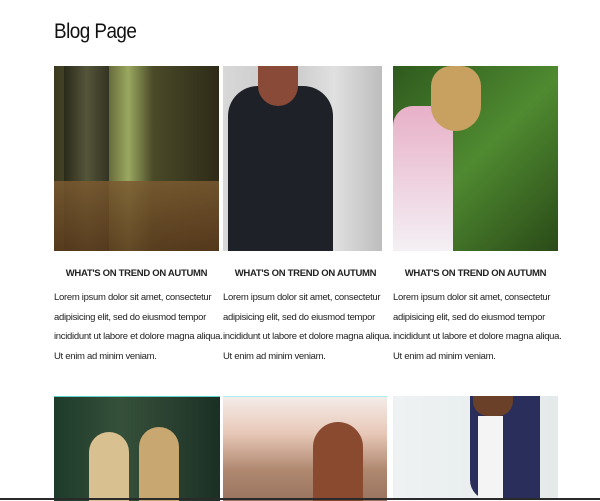 The width and height of the screenshot is (600, 501). What do you see at coordinates (302, 158) in the screenshot?
I see `woman-winter-coat-photo` at bounding box center [302, 158].